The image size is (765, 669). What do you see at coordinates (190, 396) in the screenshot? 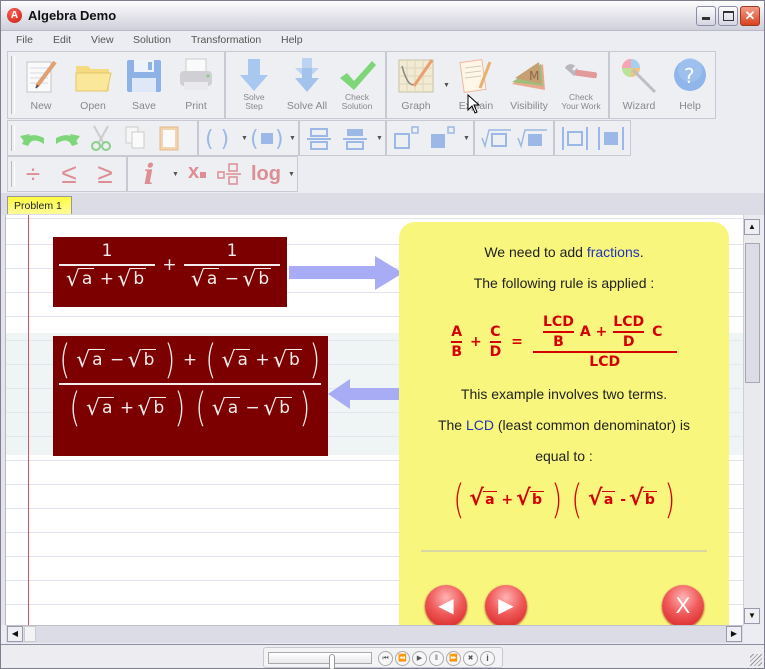
I see `expression-result: ( a − b ) + ( a + b ) ( a + b` at bounding box center [190, 396].